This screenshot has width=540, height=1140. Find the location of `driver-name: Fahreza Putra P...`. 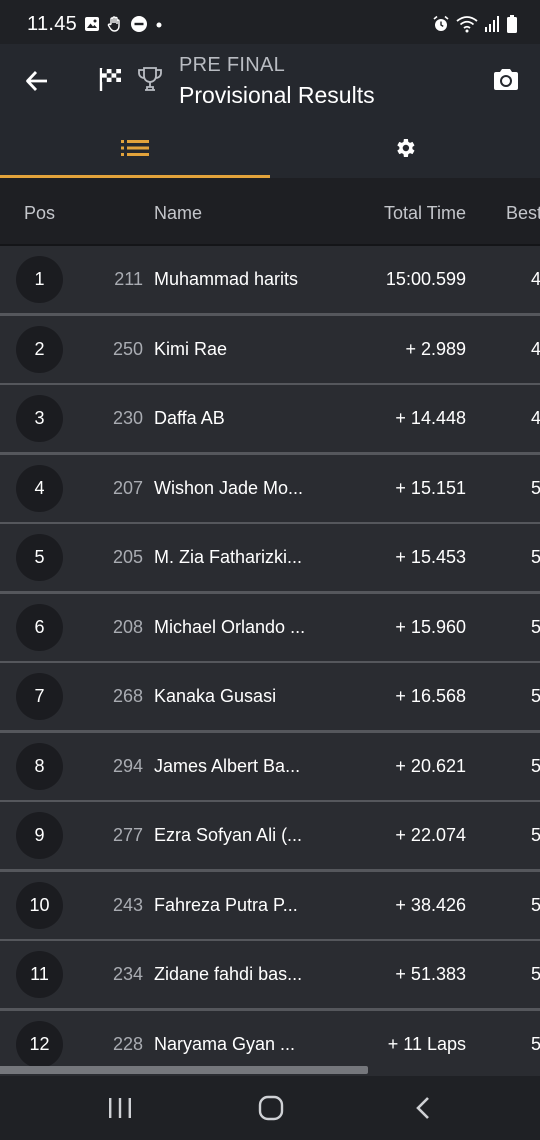

driver-name: Fahreza Putra P... is located at coordinates (226, 905).